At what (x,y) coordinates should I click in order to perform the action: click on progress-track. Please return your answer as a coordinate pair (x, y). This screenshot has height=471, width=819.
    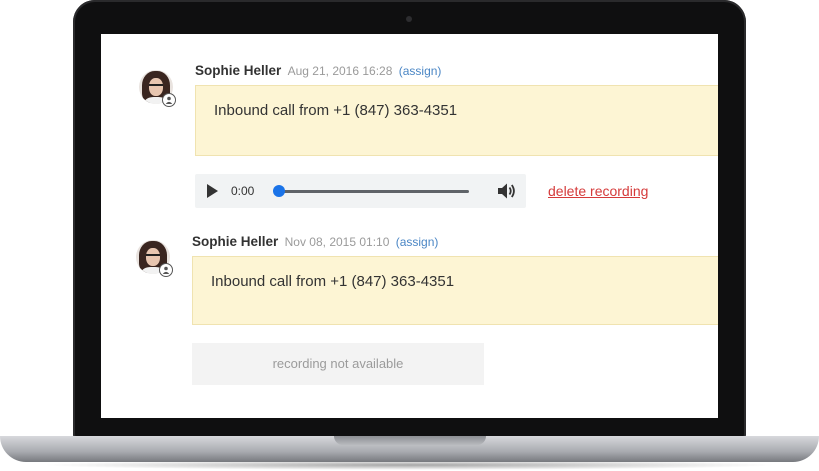
    Looking at the image, I should click on (372, 191).